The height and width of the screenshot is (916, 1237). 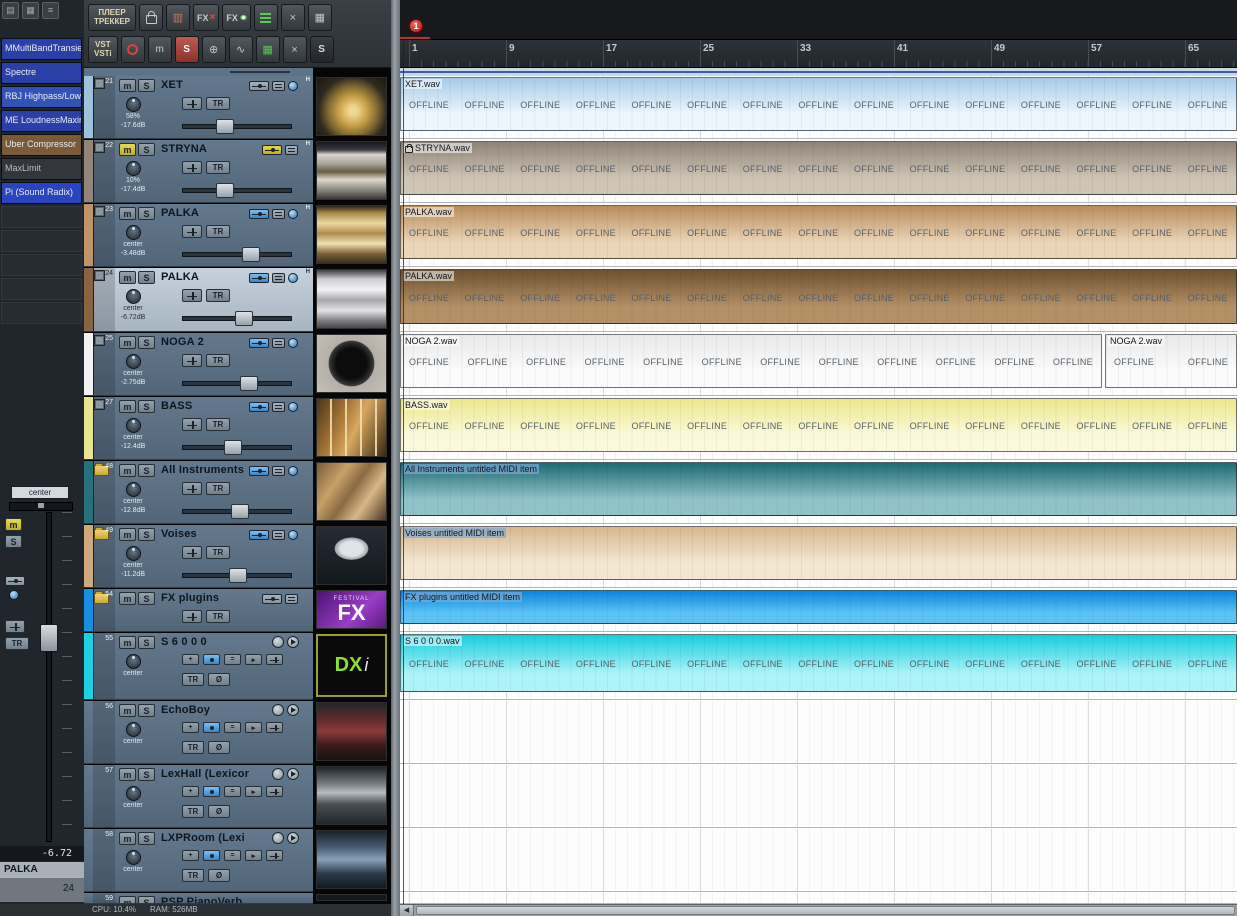 I want to click on panel-arrange-splitter, so click(x=395, y=458).